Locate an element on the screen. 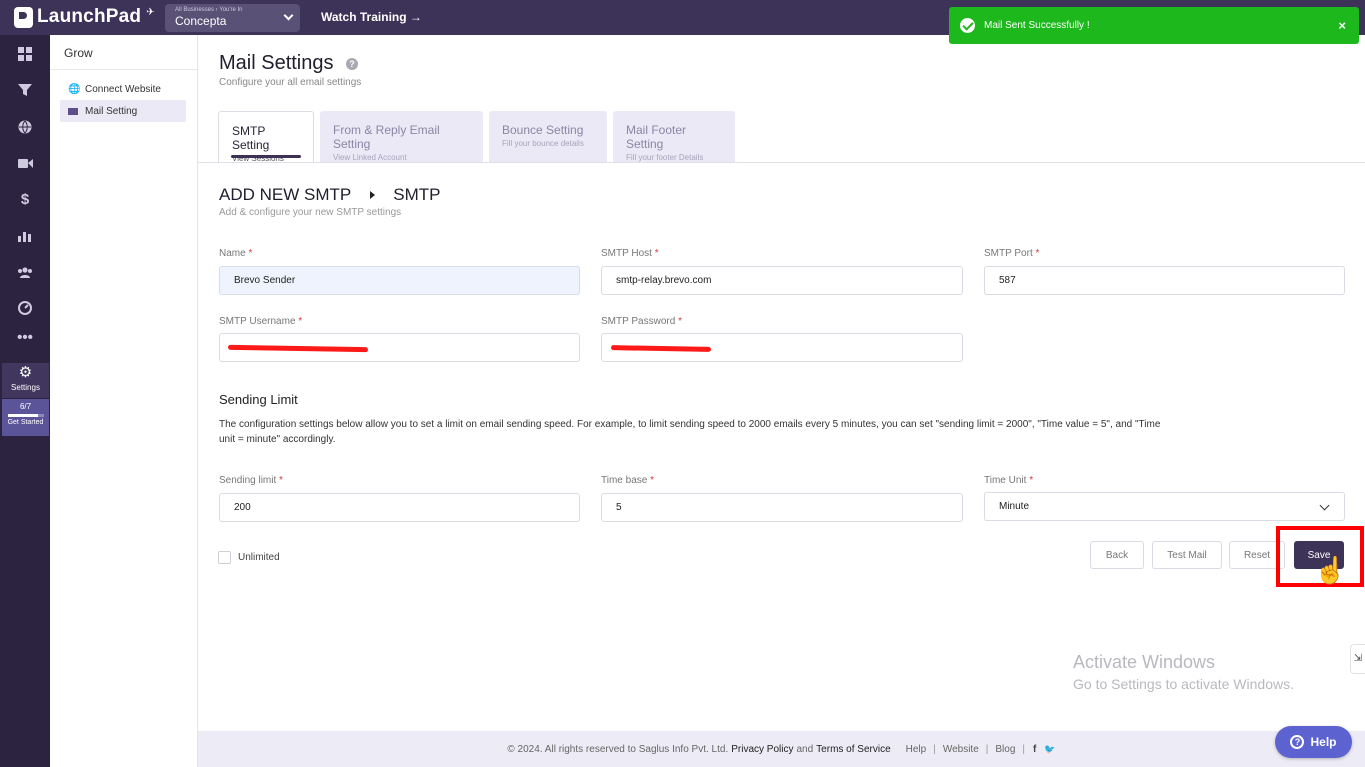 The image size is (1365, 767). tab-title: From & Reply Email Setting is located at coordinates (386, 137).